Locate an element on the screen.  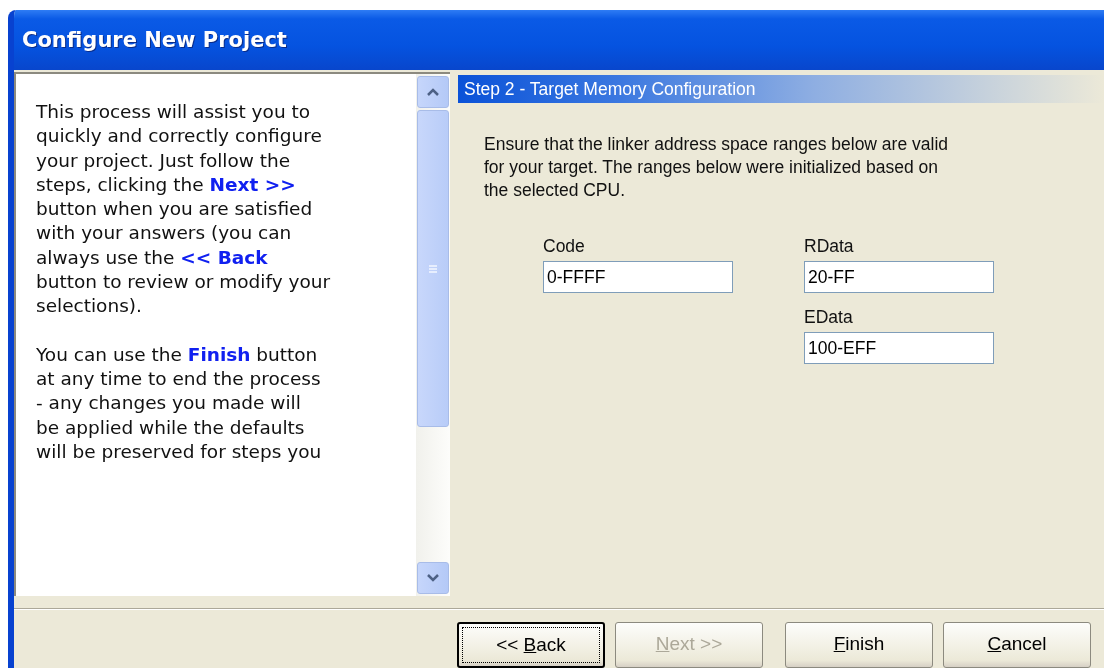
input-field: 20-FF is located at coordinates (899, 277).